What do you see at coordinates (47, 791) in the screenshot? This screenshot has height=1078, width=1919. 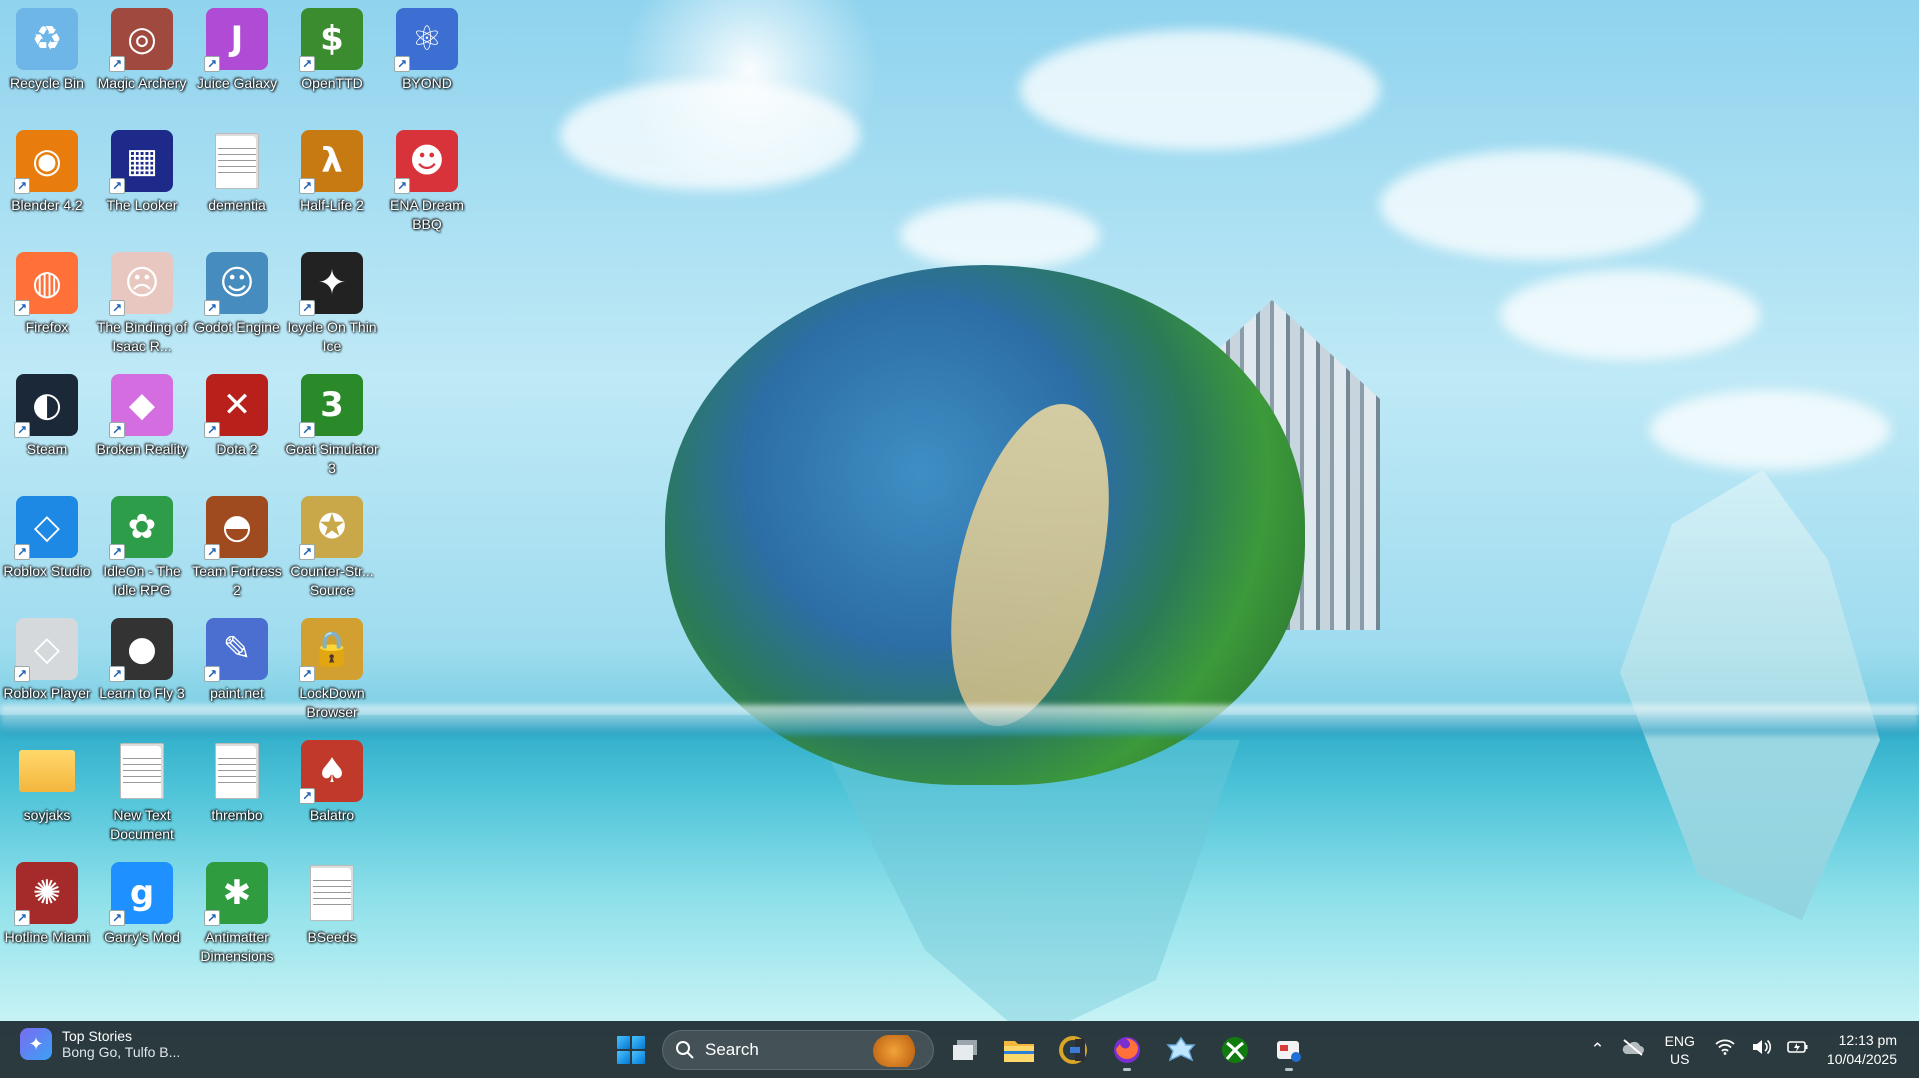 I see `desktop-icon: soyjaks` at bounding box center [47, 791].